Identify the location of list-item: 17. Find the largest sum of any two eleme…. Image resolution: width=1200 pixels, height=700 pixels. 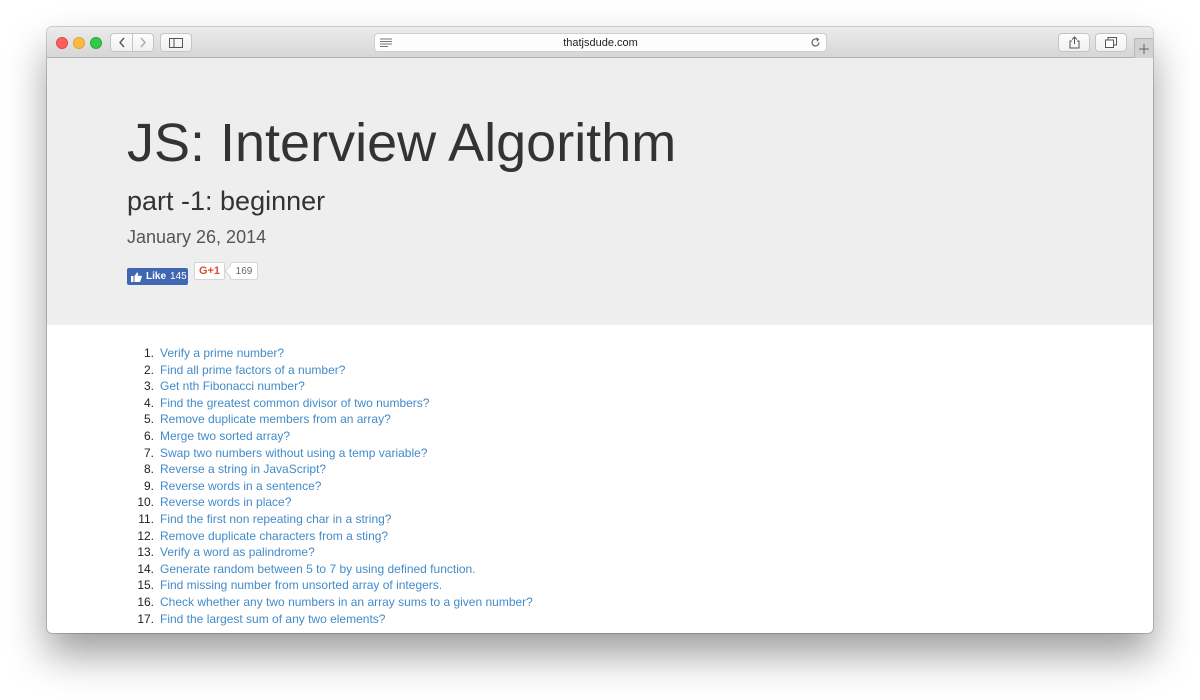
(330, 619).